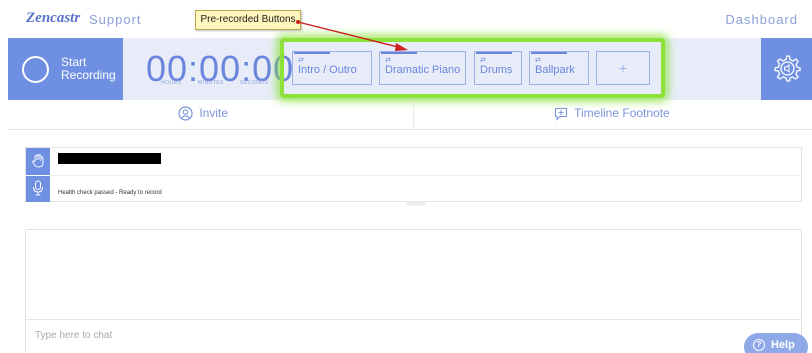 The width and height of the screenshot is (812, 353). What do you see at coordinates (88, 68) in the screenshot?
I see `start-recording-label: Start Recording` at bounding box center [88, 68].